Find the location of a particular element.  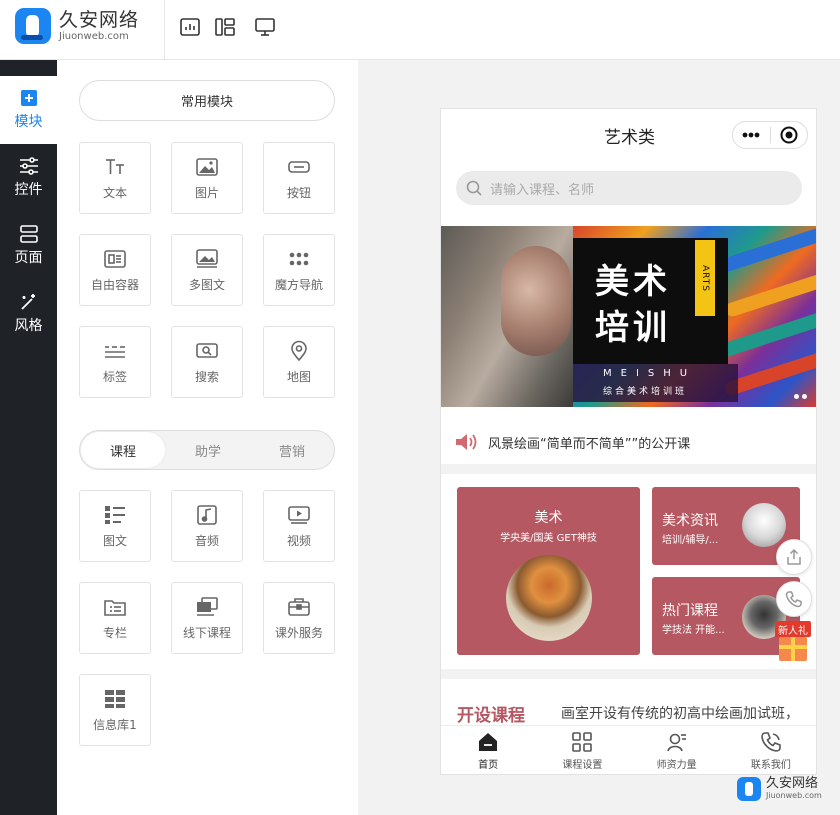

card-subtitle: 学央美/国美 GET神技 is located at coordinates (548, 538).